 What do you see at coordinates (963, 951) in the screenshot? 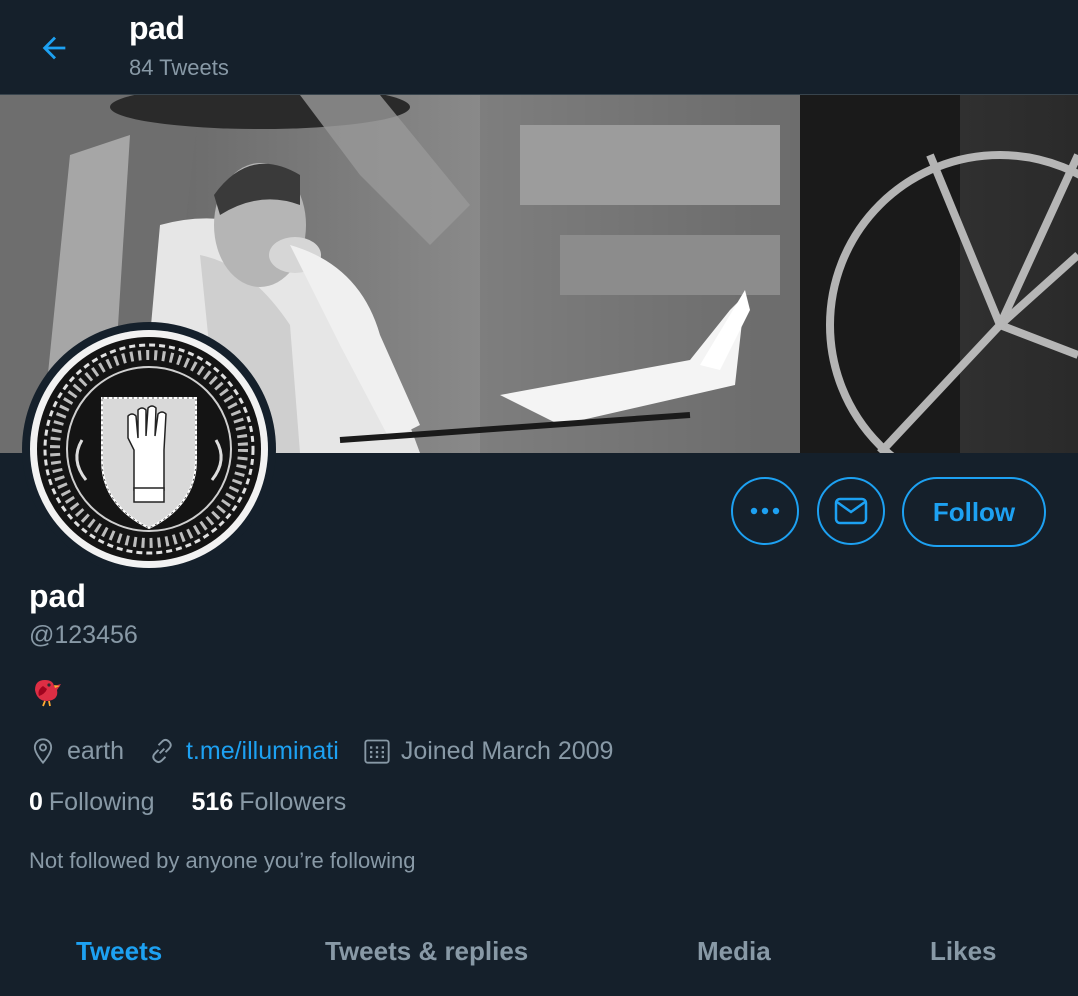
I see `tab-likes: Likes` at bounding box center [963, 951].